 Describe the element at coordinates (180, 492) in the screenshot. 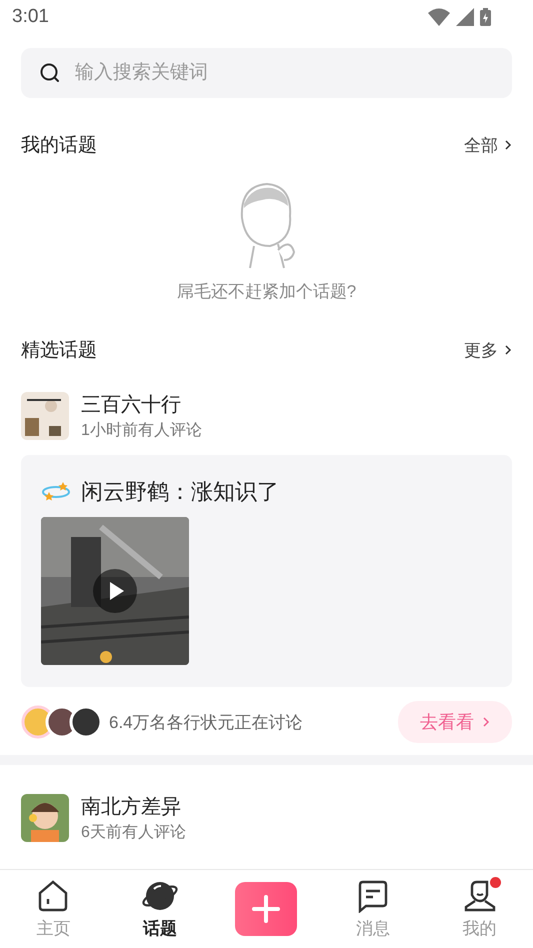

I see `post-title: 闲云野鹤：涨知识了` at that location.